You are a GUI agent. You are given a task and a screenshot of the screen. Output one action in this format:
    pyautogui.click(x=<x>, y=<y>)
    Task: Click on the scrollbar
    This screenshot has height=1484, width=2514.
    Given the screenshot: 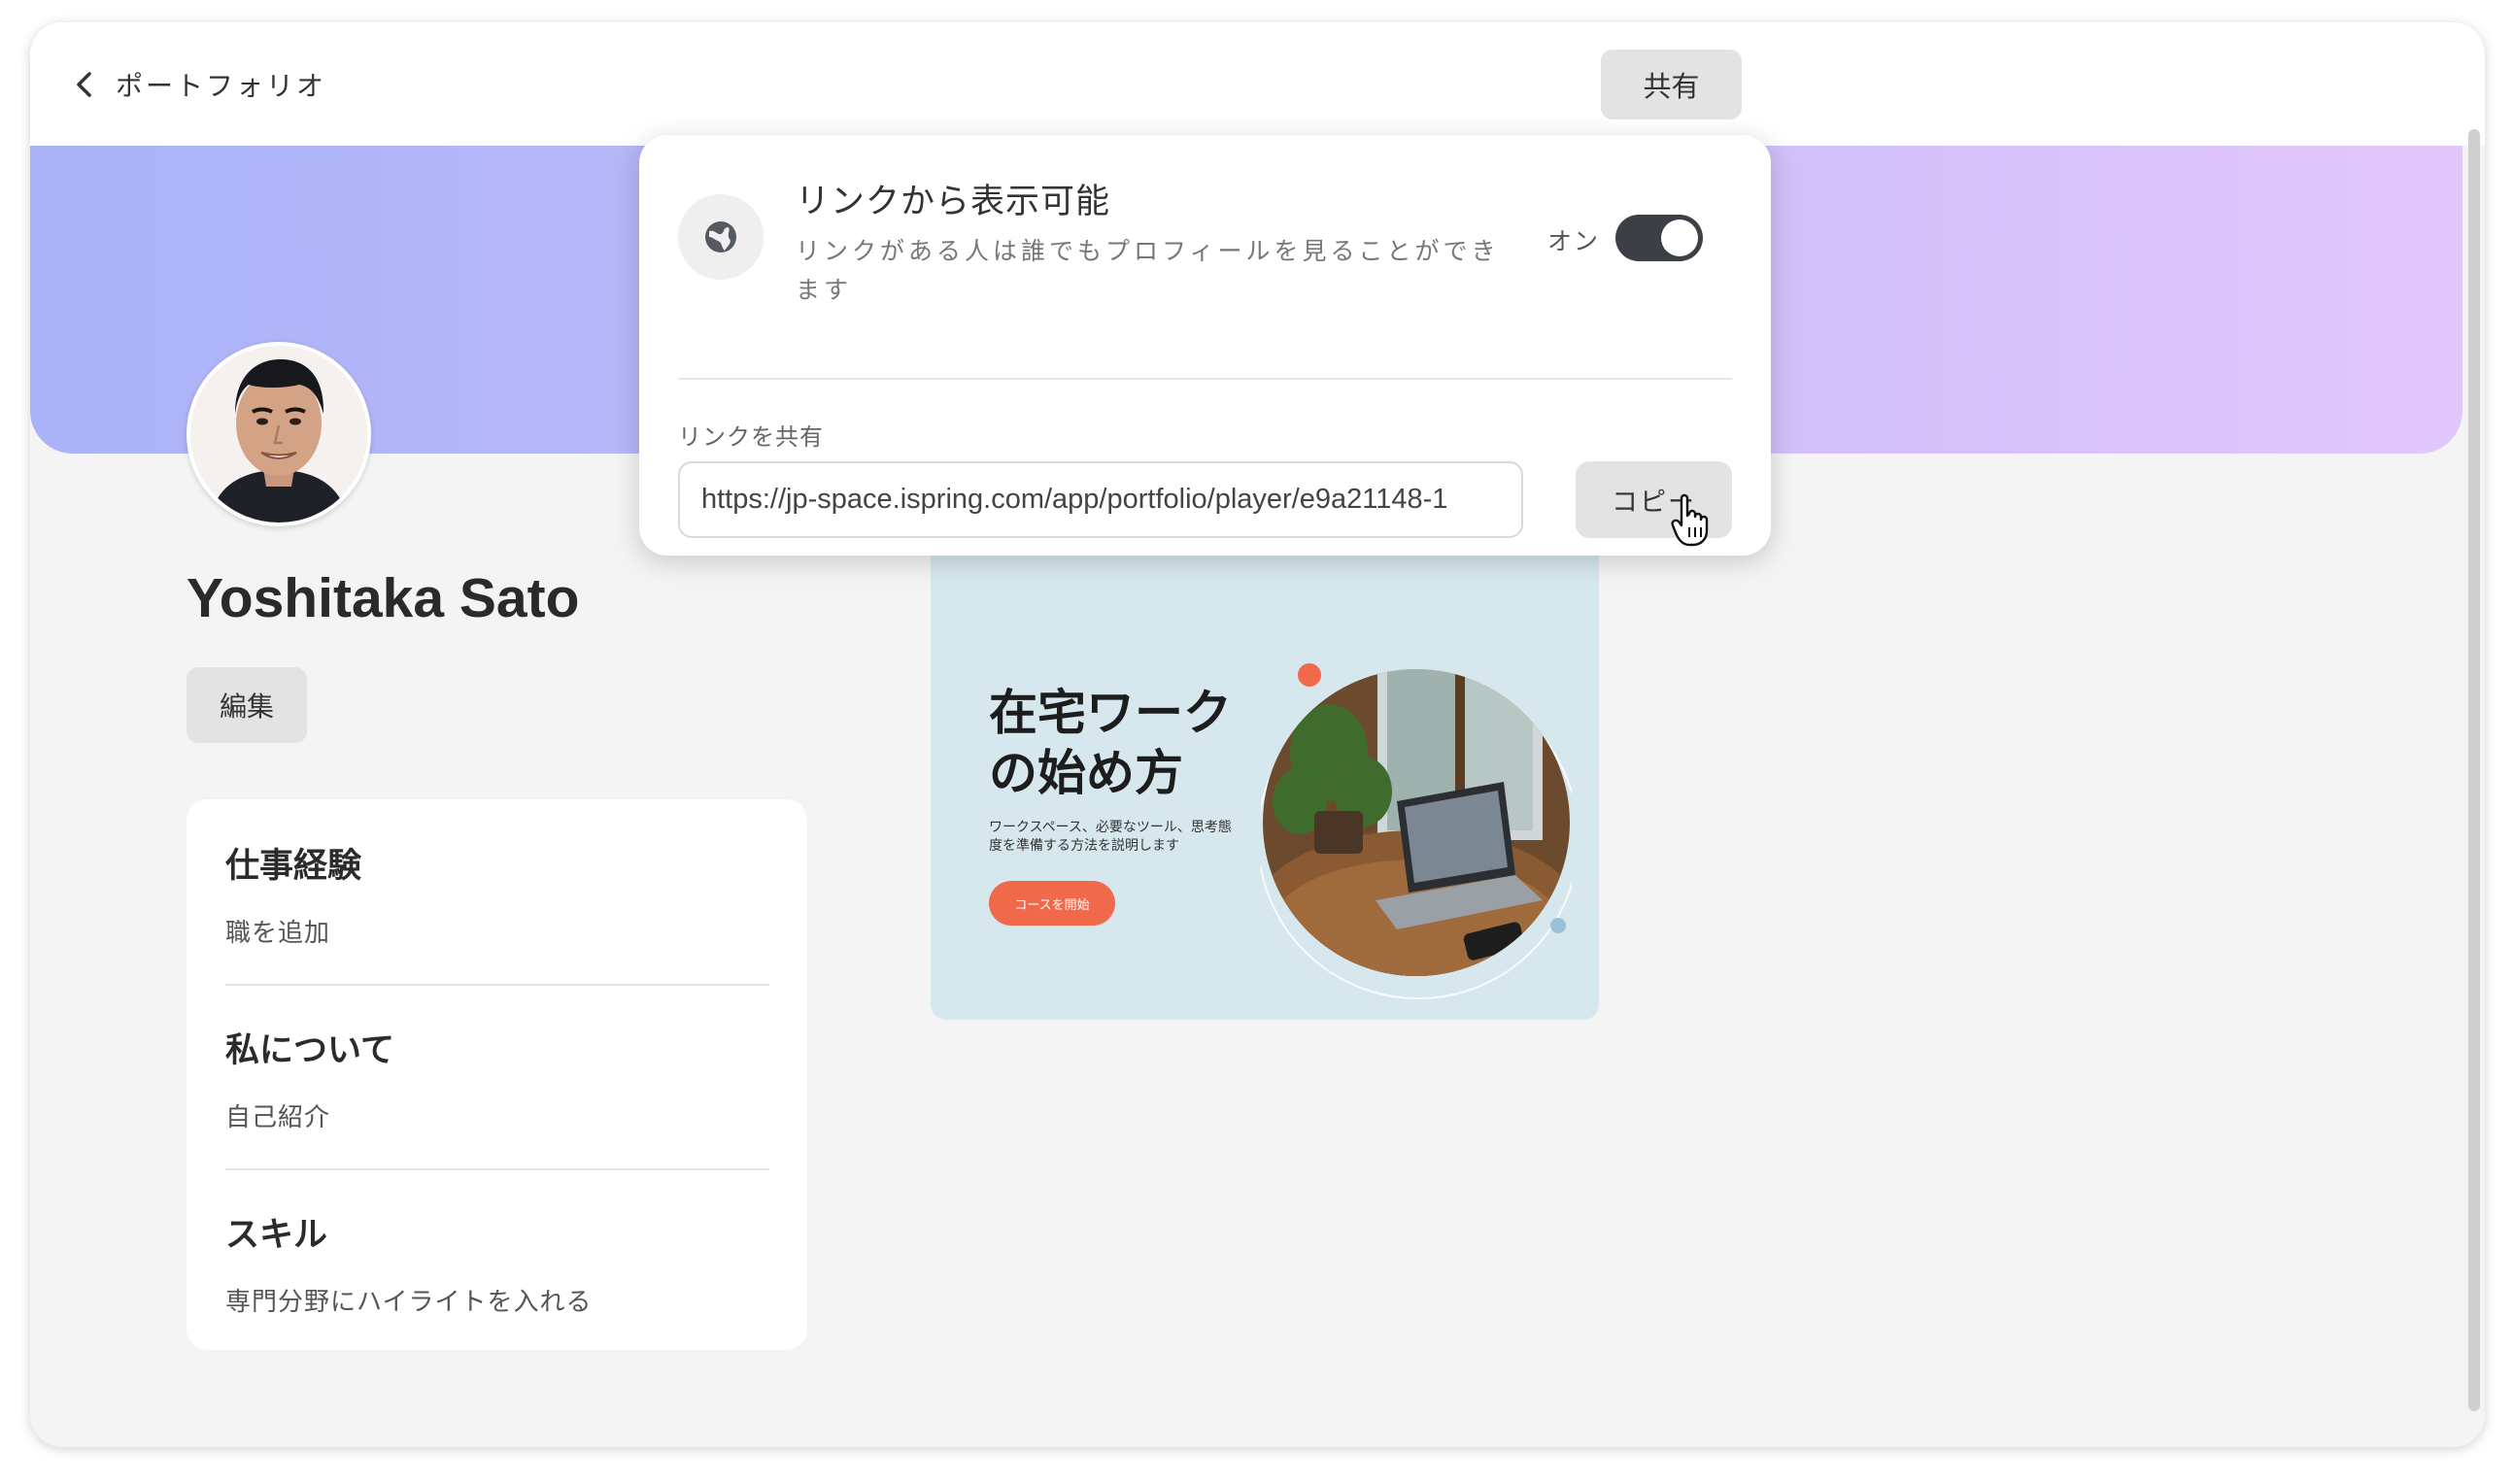 What is the action you would take?
    pyautogui.click(x=2474, y=770)
    